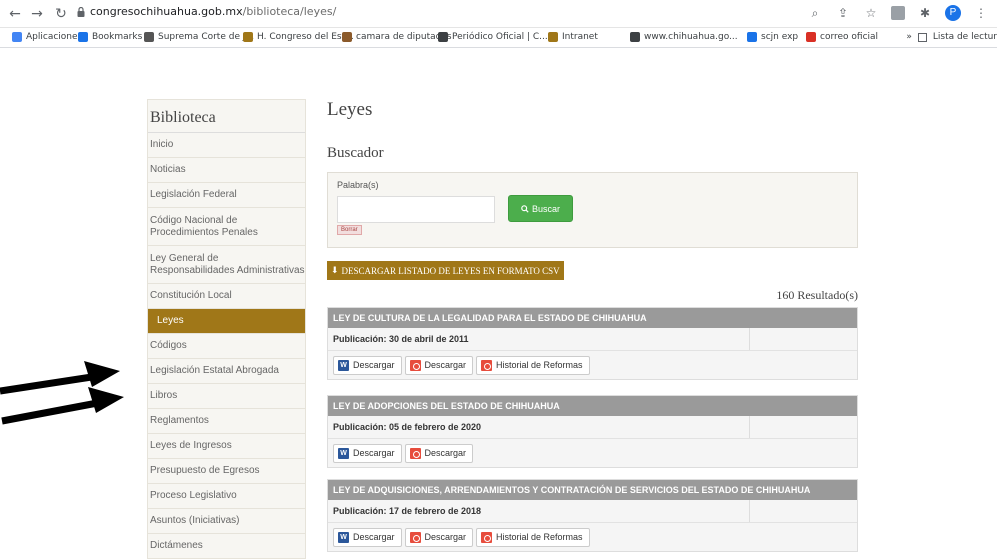 This screenshot has width=997, height=559. Describe the element at coordinates (811, 37) in the screenshot. I see `x-icon` at that location.